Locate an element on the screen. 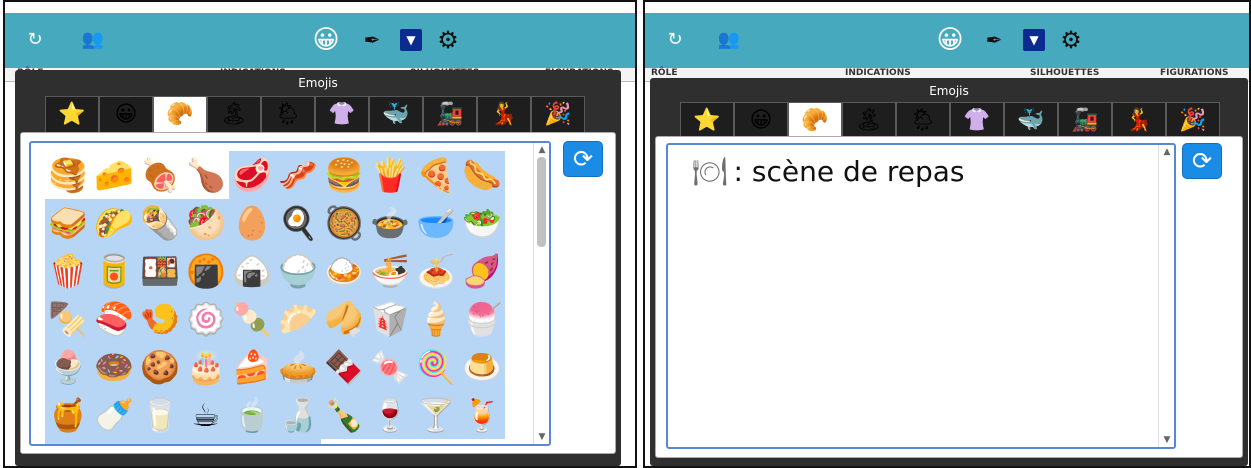  emoji-item: 🥡 is located at coordinates (390, 319).